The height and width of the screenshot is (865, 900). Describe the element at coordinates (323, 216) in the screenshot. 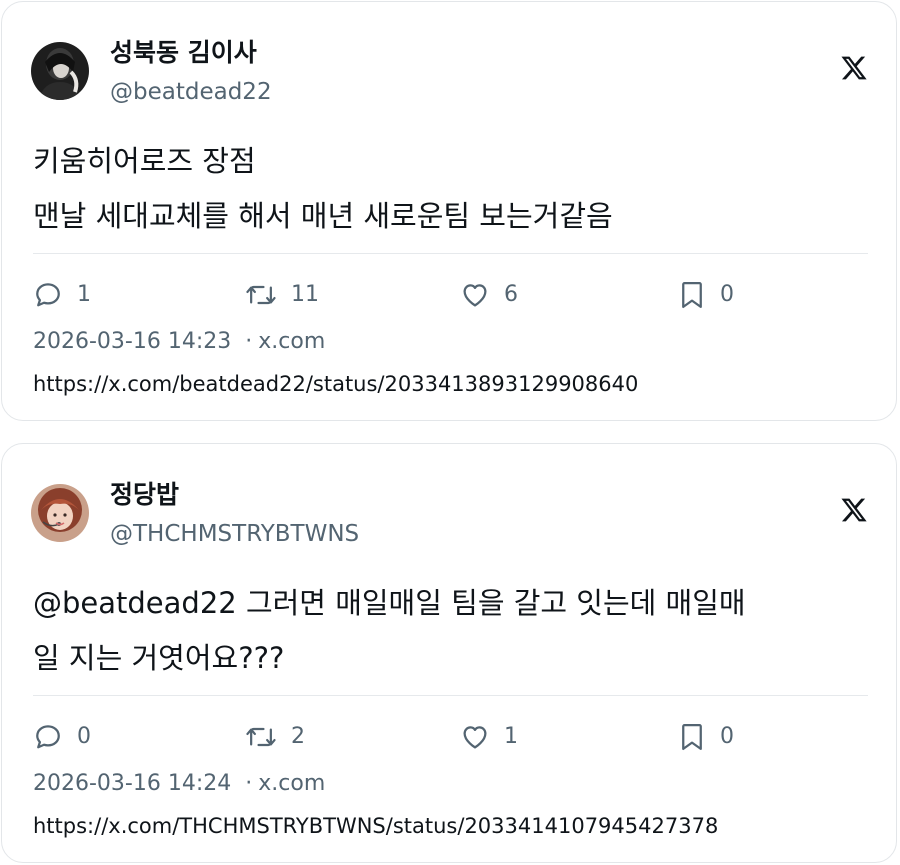

I see `tweet-text-line: 맨날 세대교체를 해서 매년 새로운팀 보는거같음` at that location.